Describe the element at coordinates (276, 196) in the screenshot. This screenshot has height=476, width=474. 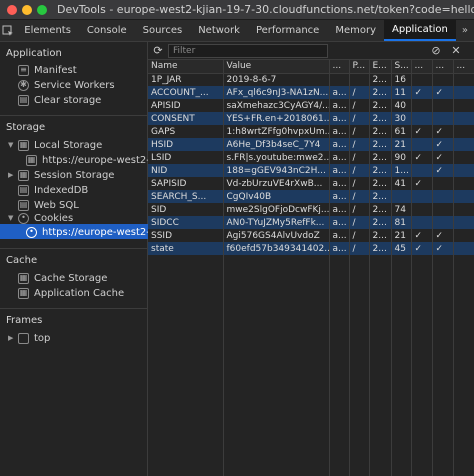
I see `table-cell: CgQIv40B` at that location.